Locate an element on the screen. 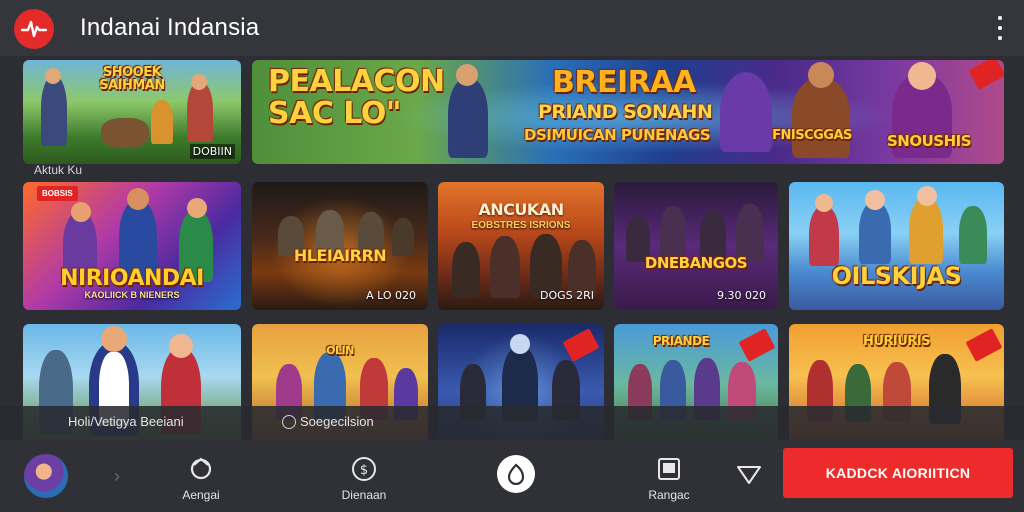  center-action-button is located at coordinates (516, 474).